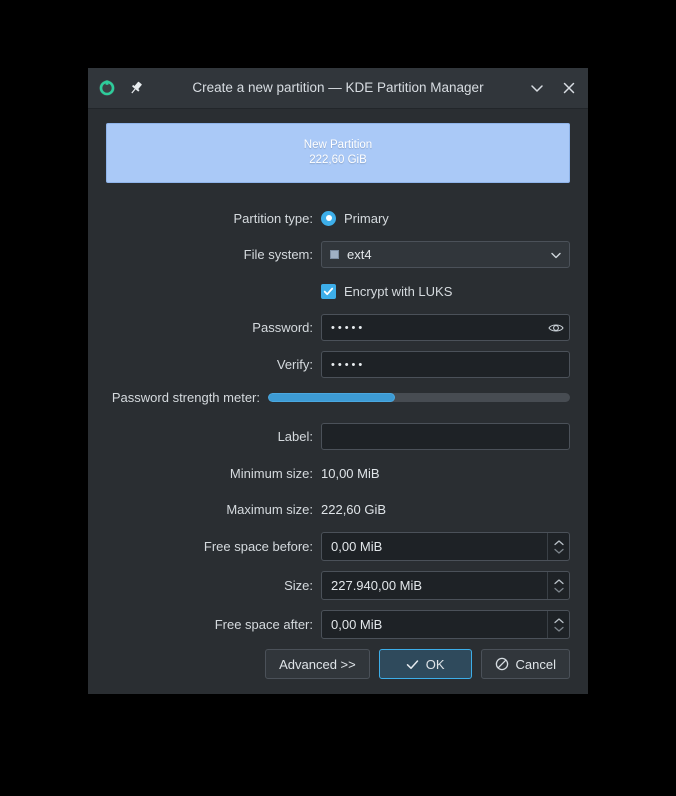 This screenshot has width=676, height=796. I want to click on check-icon, so click(412, 664).